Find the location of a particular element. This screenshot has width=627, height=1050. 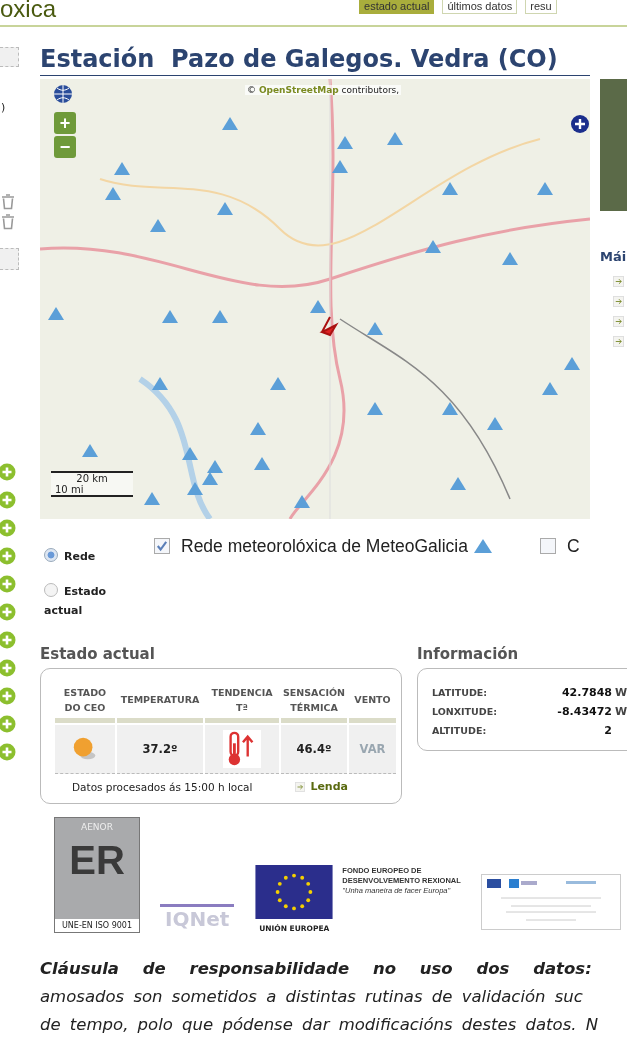

certification-logo: AENOR ER UNE-EN ISO 9001 is located at coordinates (97, 875).